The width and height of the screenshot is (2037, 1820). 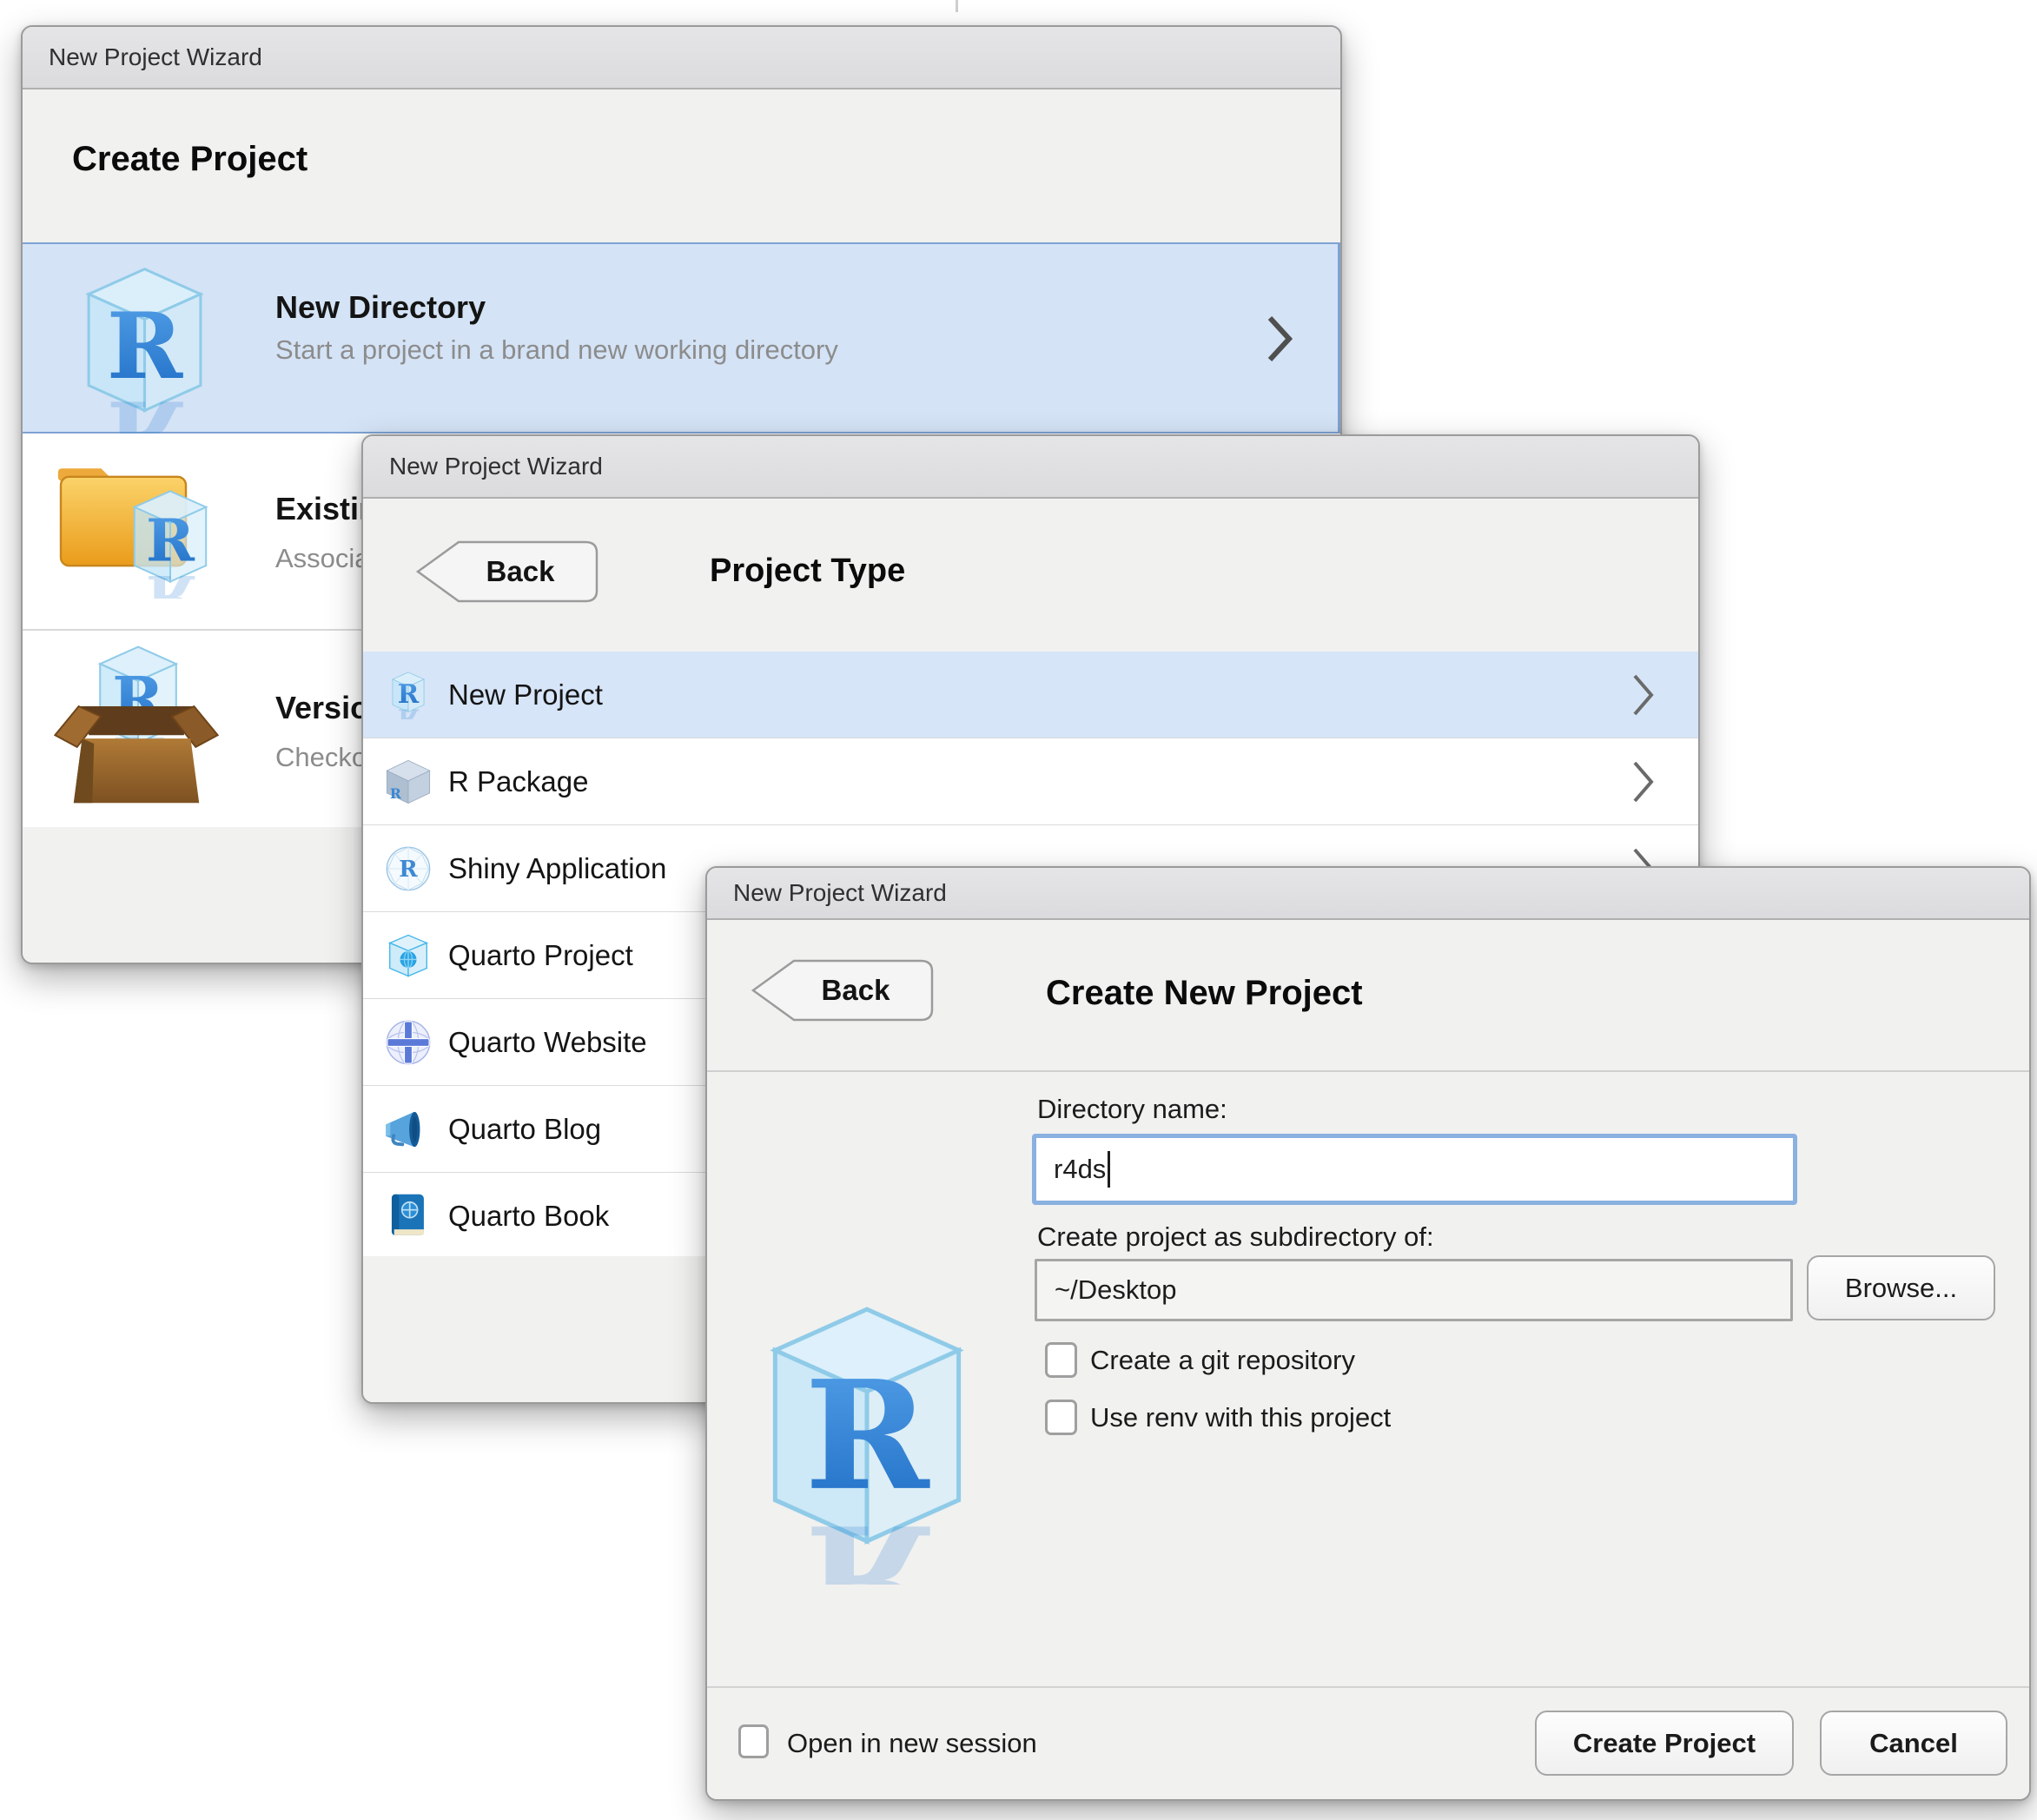 I want to click on renv-checkbox, so click(x=1061, y=1417).